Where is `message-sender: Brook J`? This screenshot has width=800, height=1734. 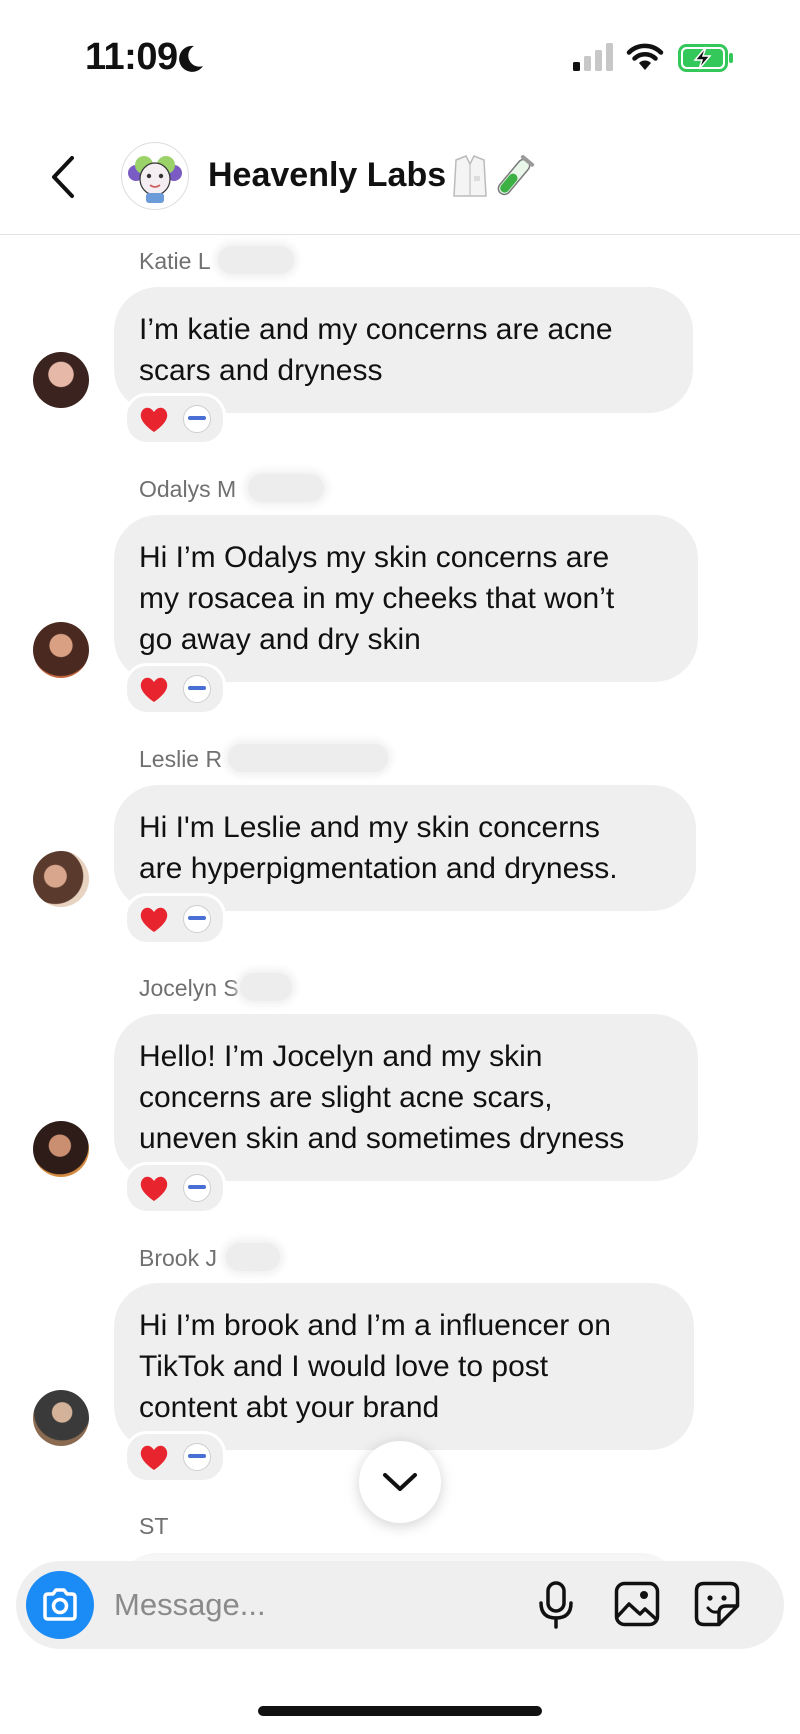
message-sender: Brook J is located at coordinates (178, 1258).